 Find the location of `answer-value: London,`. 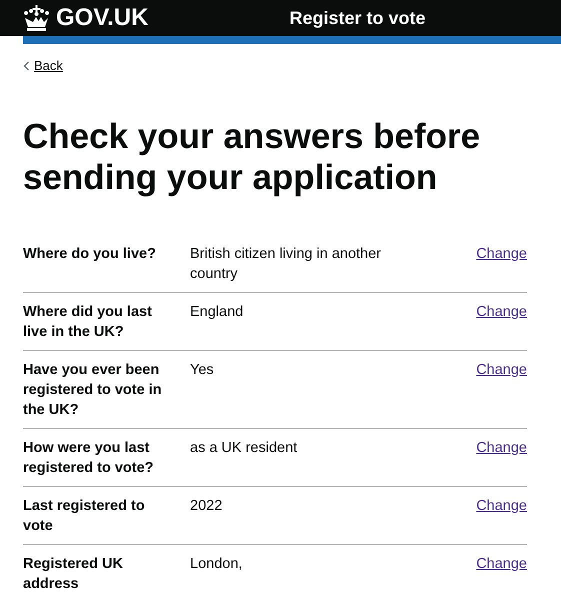

answer-value: London, is located at coordinates (217, 564).